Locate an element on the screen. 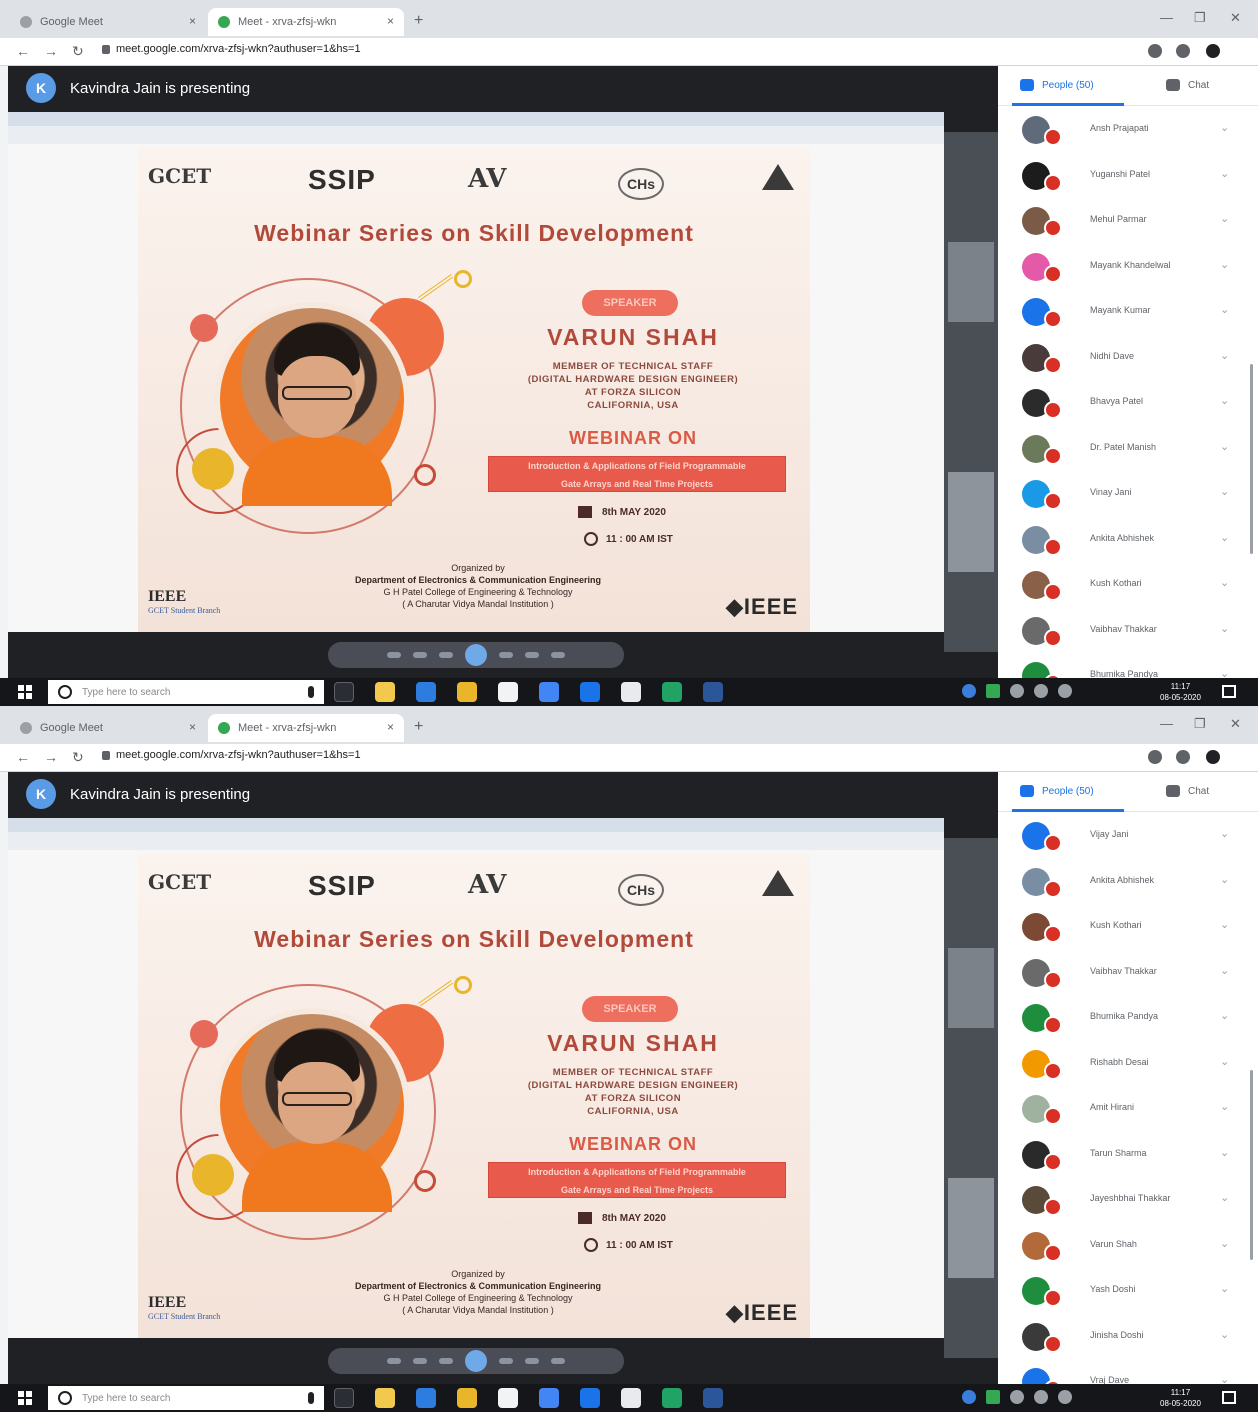 Image resolution: width=1258 pixels, height=1412 pixels. edge-icon is located at coordinates (426, 692).